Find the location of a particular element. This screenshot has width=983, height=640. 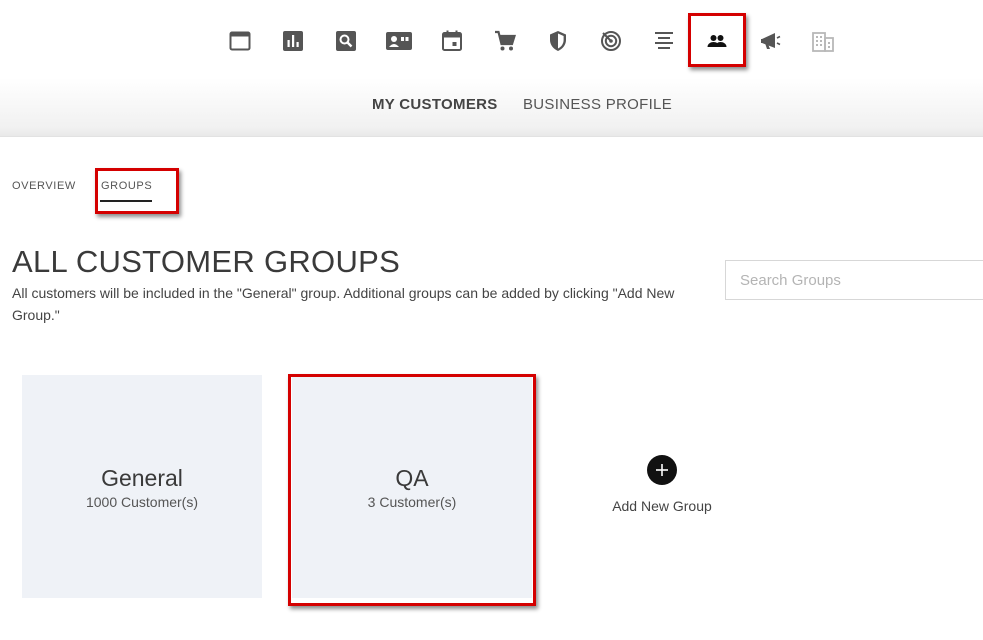

calendar-icon is located at coordinates (452, 41).